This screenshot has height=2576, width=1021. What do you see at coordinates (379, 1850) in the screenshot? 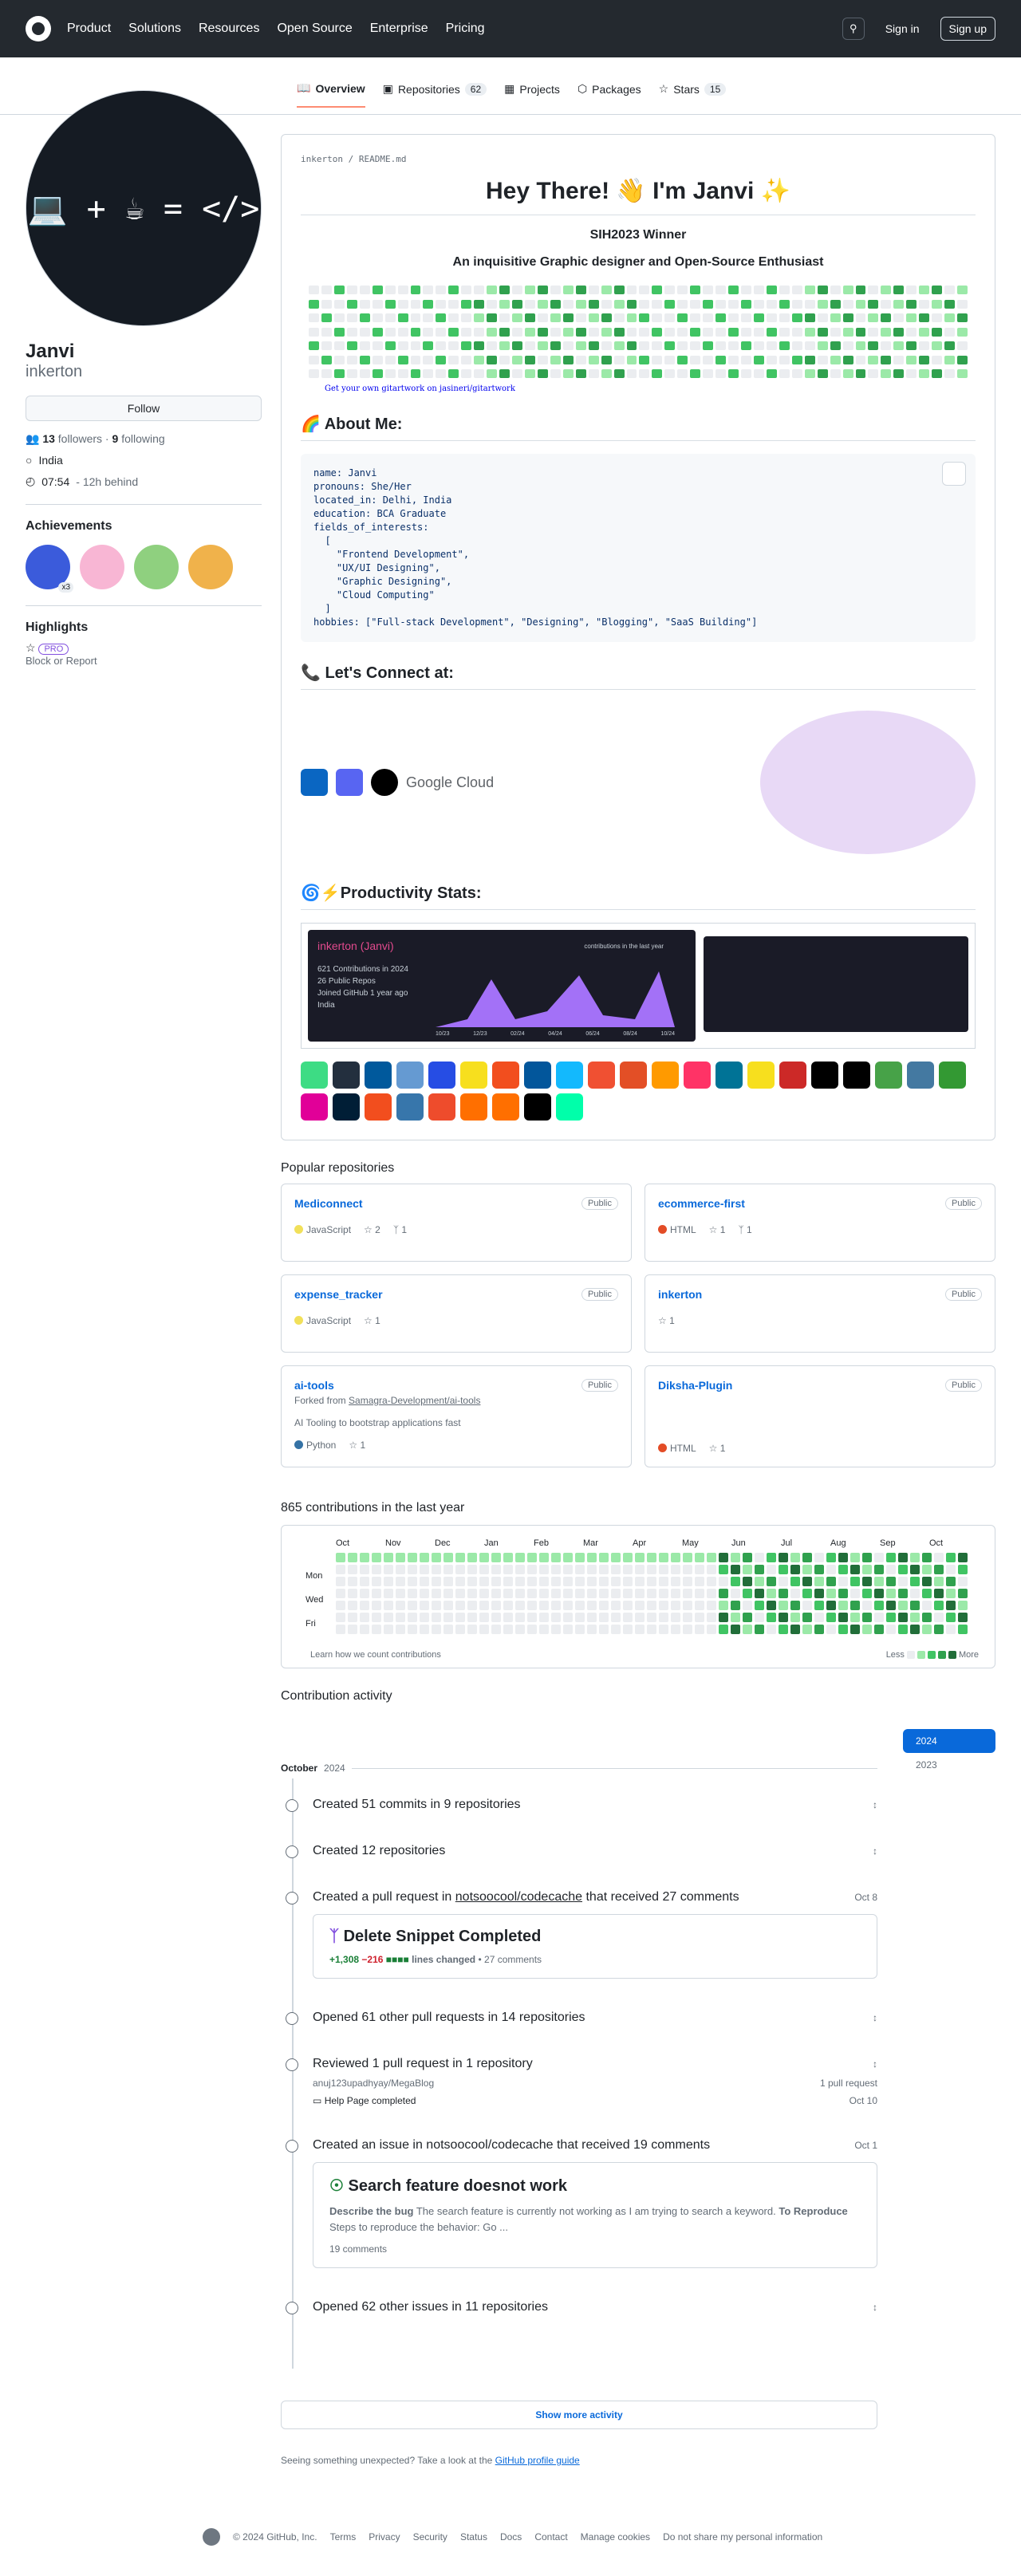
I see `activity-text: Created 12 repositories` at bounding box center [379, 1850].